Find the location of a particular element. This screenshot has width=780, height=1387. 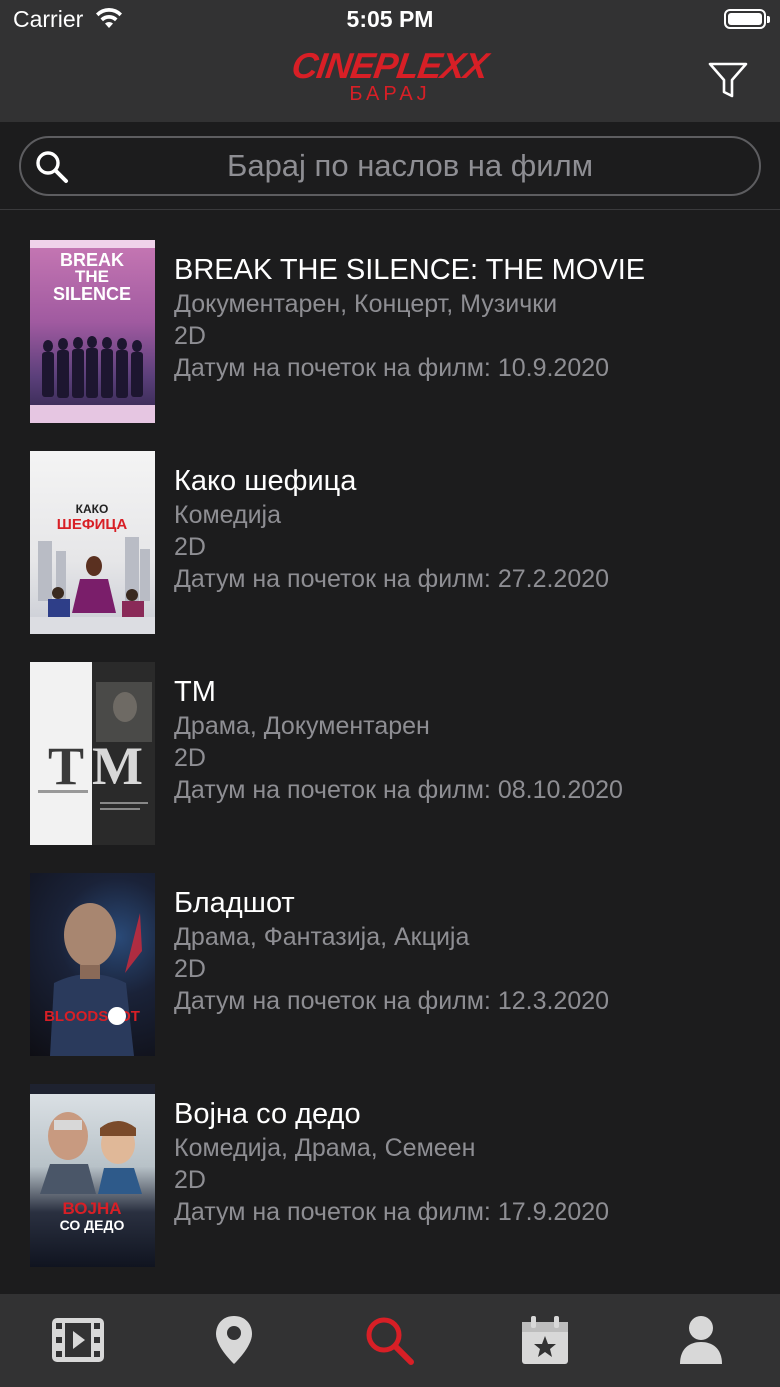

search-field is located at coordinates (390, 166).